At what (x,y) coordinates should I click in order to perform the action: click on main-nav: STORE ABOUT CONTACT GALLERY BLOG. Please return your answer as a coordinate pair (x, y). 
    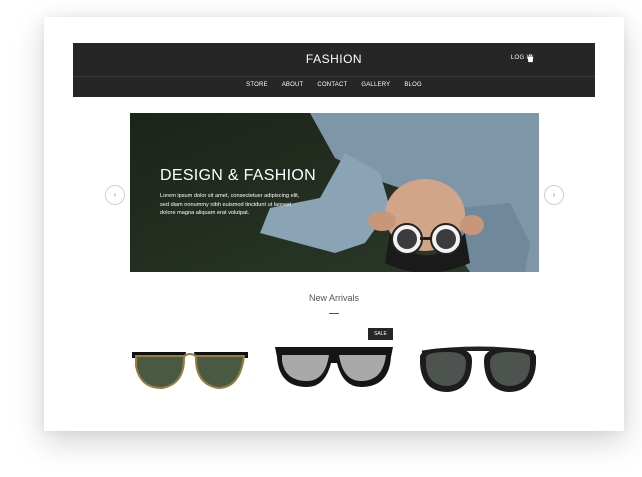
    Looking at the image, I should click on (334, 85).